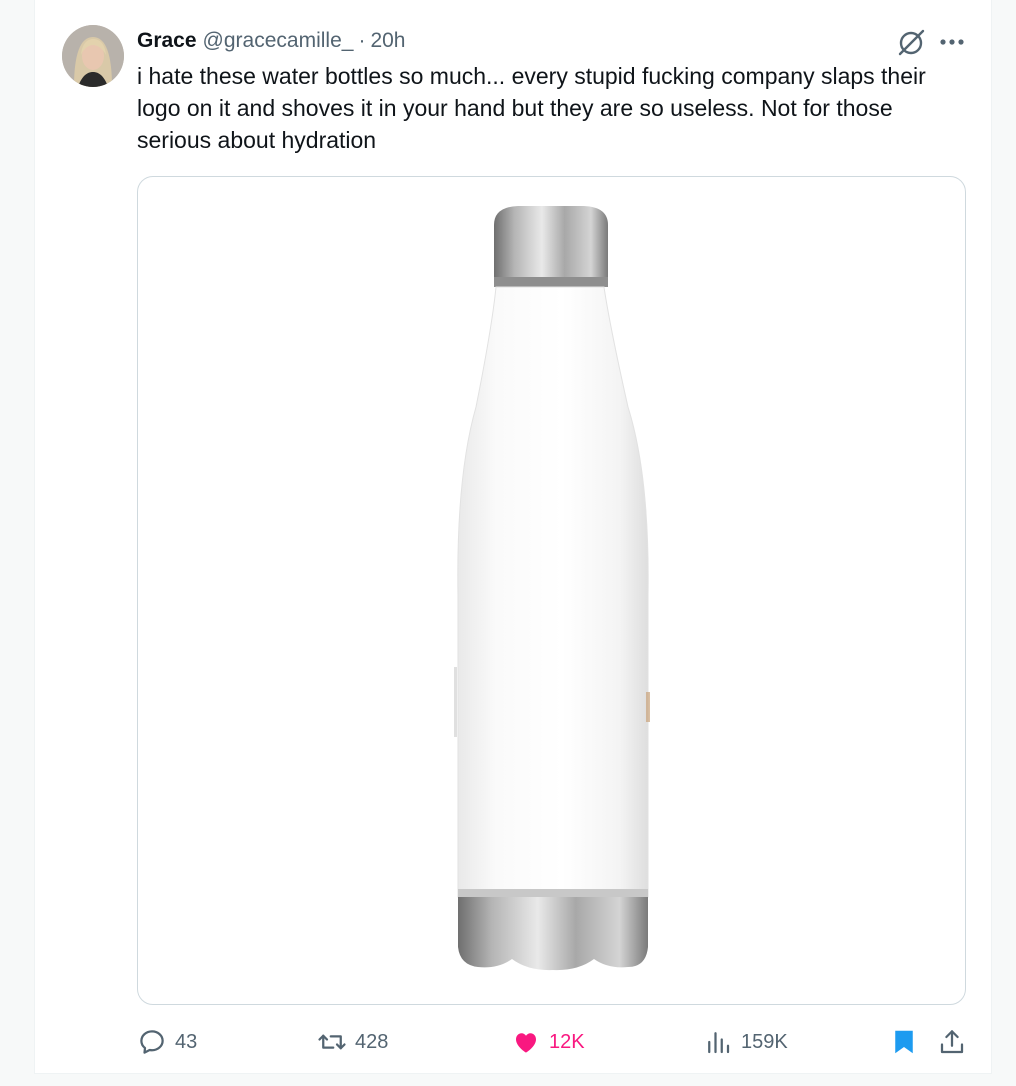  I want to click on reply-count: 43, so click(186, 1041).